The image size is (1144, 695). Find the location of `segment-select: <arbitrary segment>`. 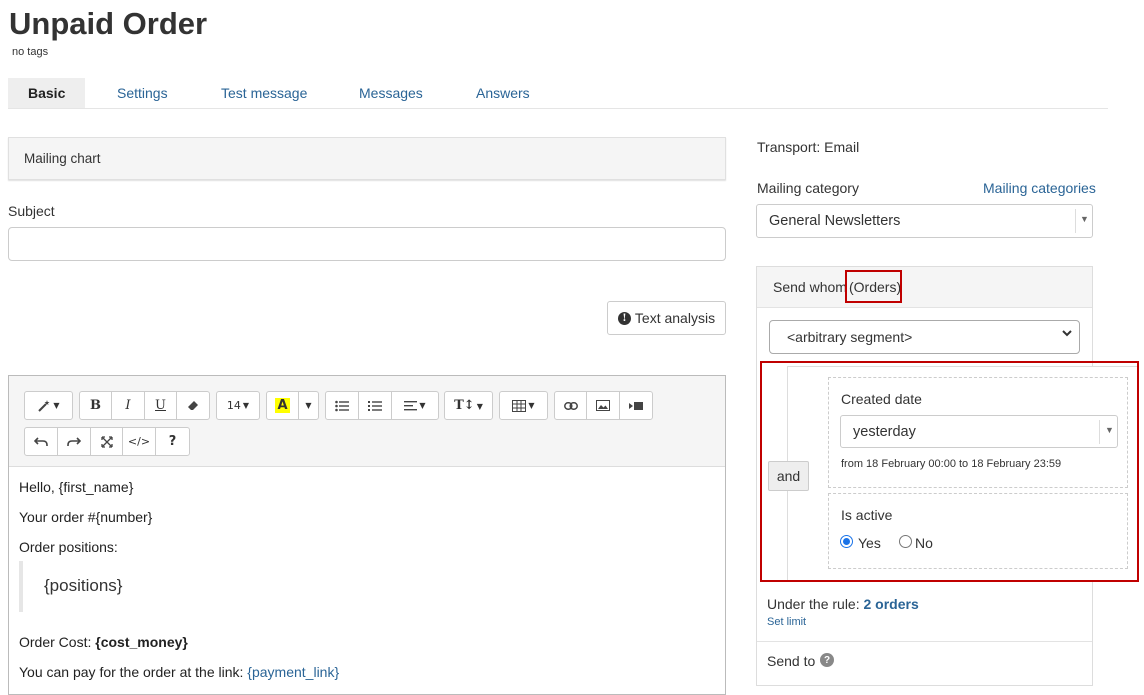

segment-select: <arbitrary segment> is located at coordinates (924, 337).